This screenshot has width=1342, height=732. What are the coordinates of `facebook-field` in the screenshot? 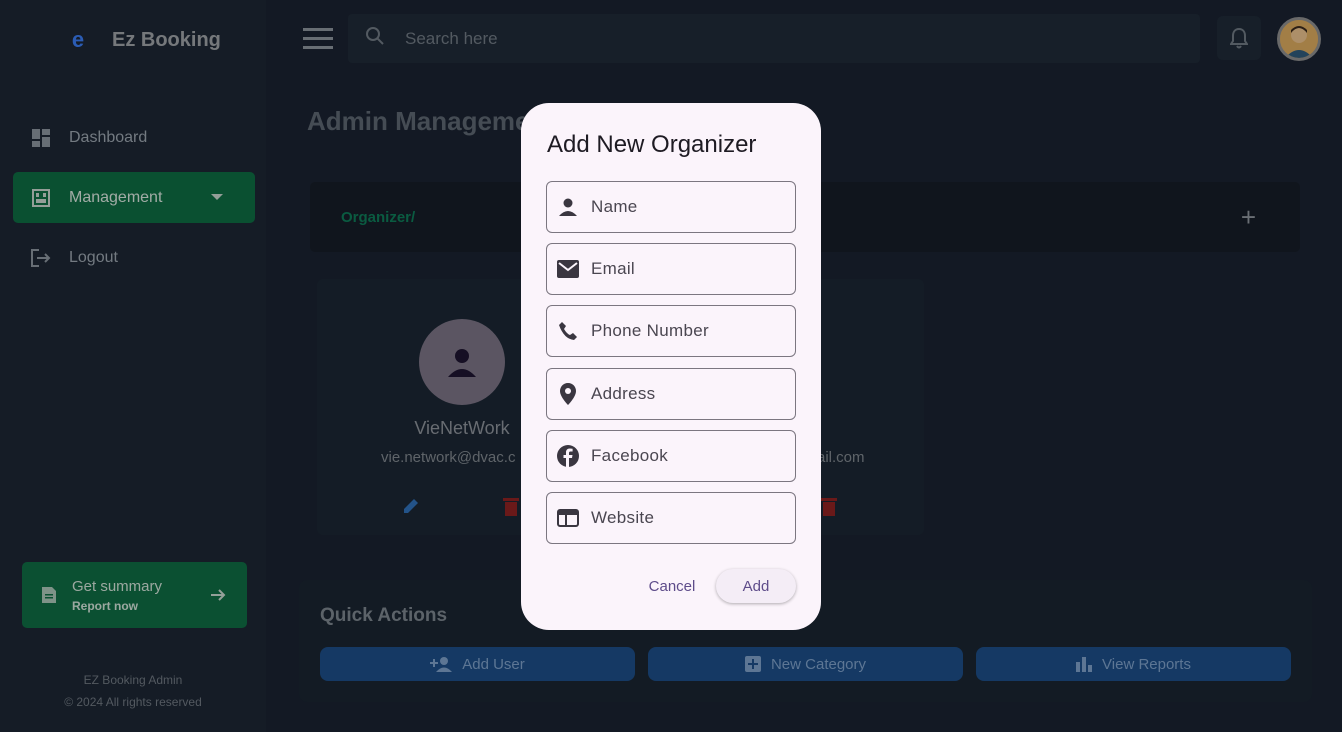 It's located at (671, 456).